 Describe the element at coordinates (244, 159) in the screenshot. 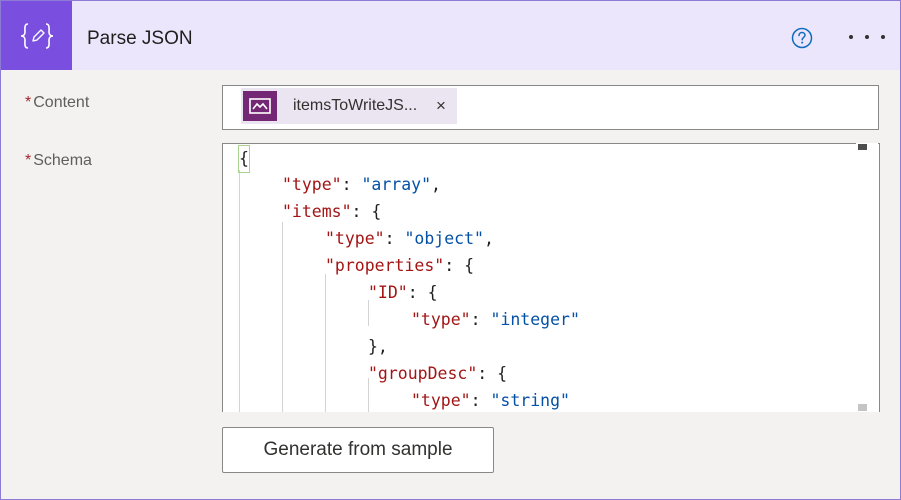

I see `code-line: {` at that location.